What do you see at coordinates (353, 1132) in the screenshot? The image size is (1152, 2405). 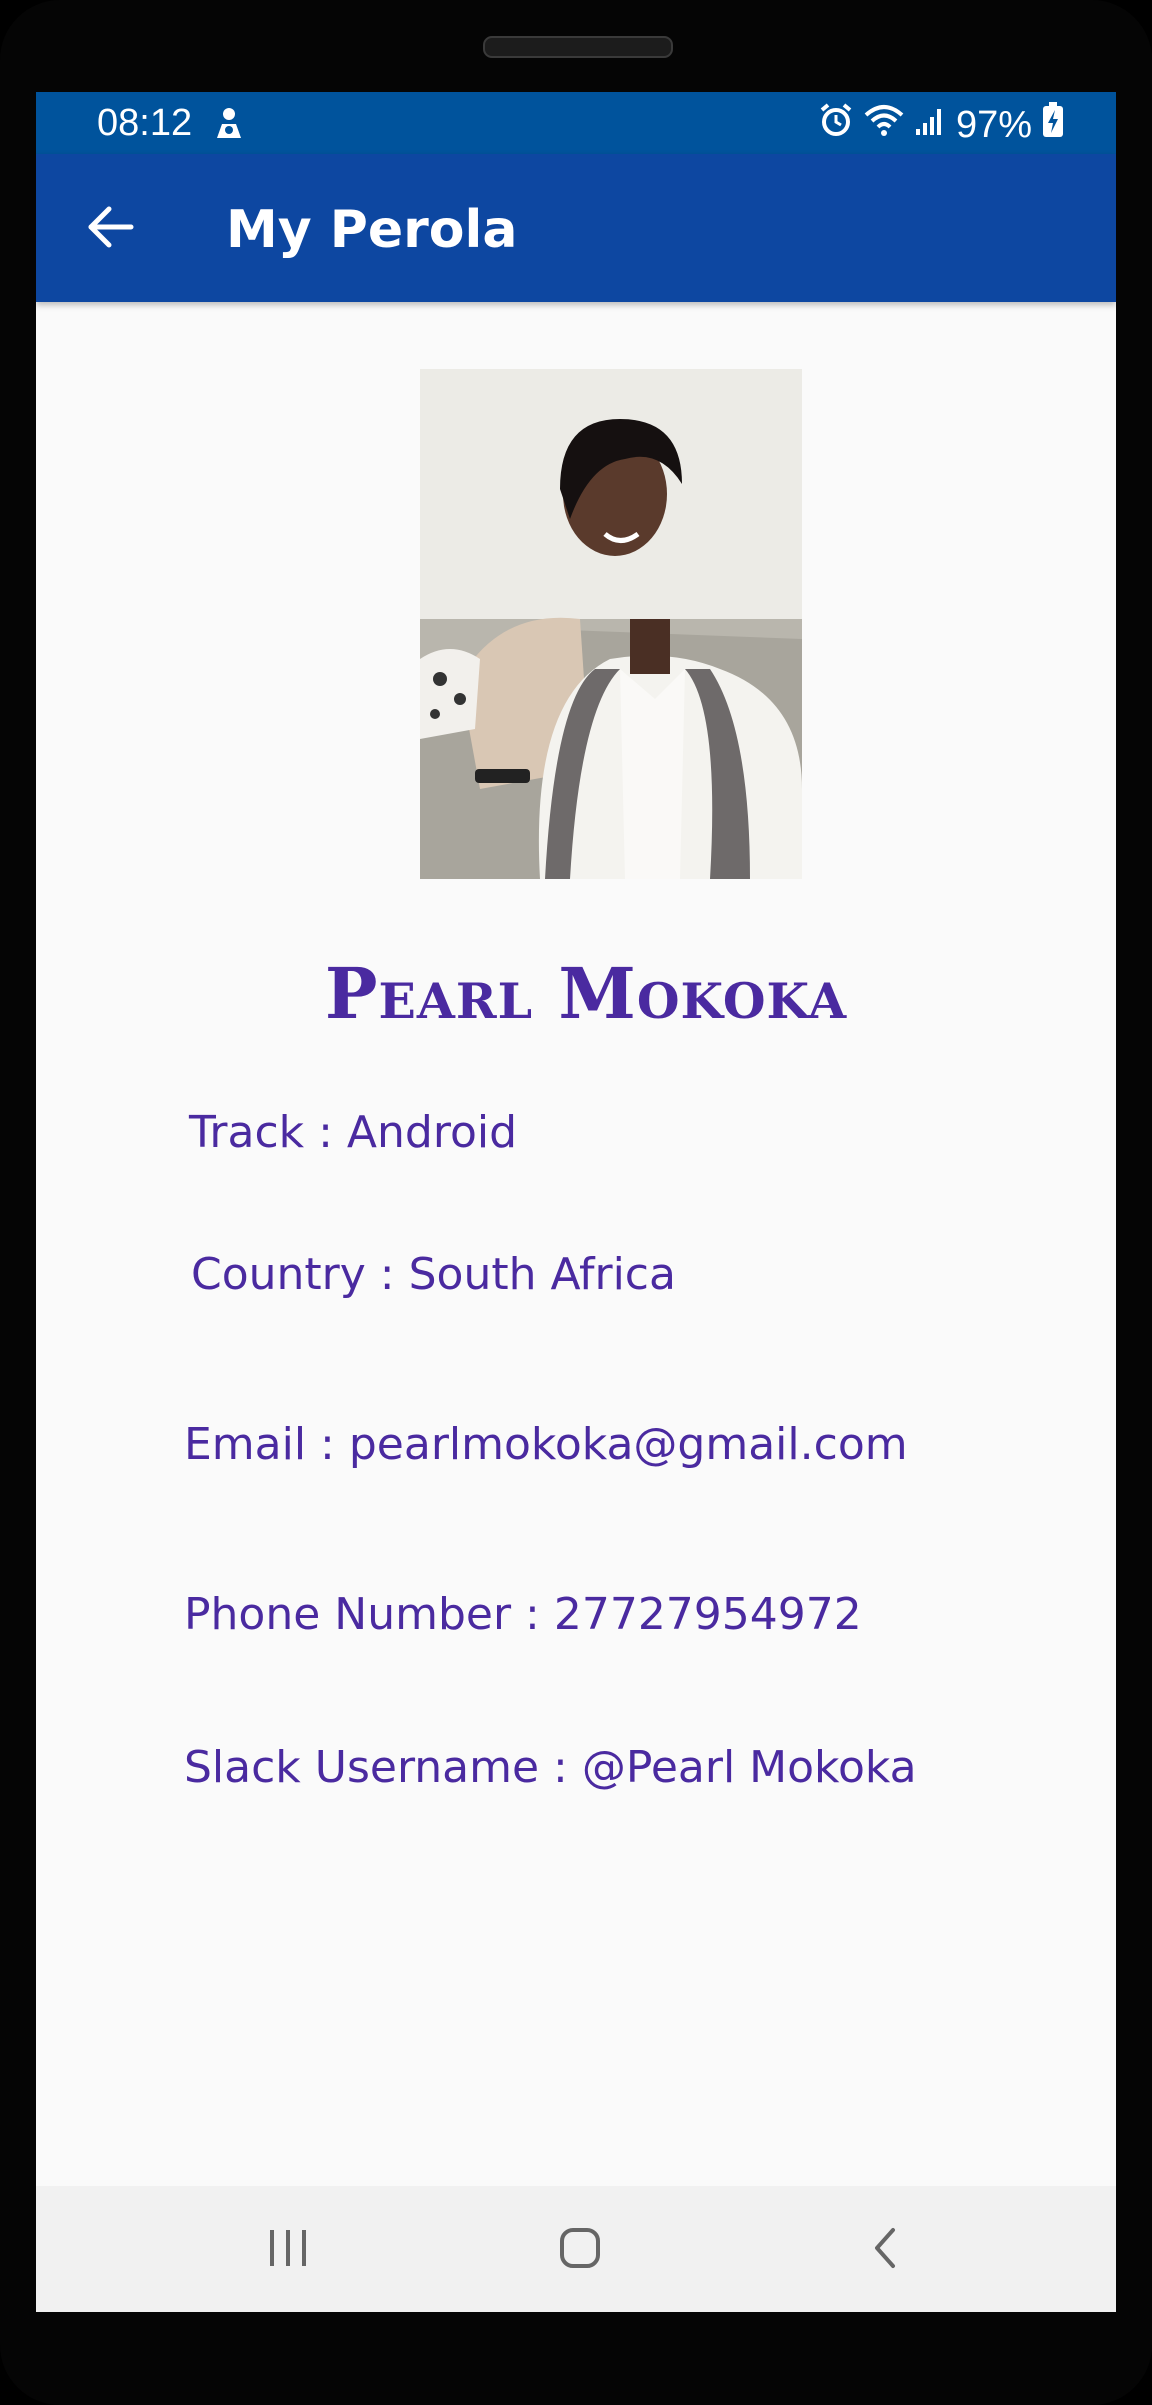 I see `track-text: Track : Android` at bounding box center [353, 1132].